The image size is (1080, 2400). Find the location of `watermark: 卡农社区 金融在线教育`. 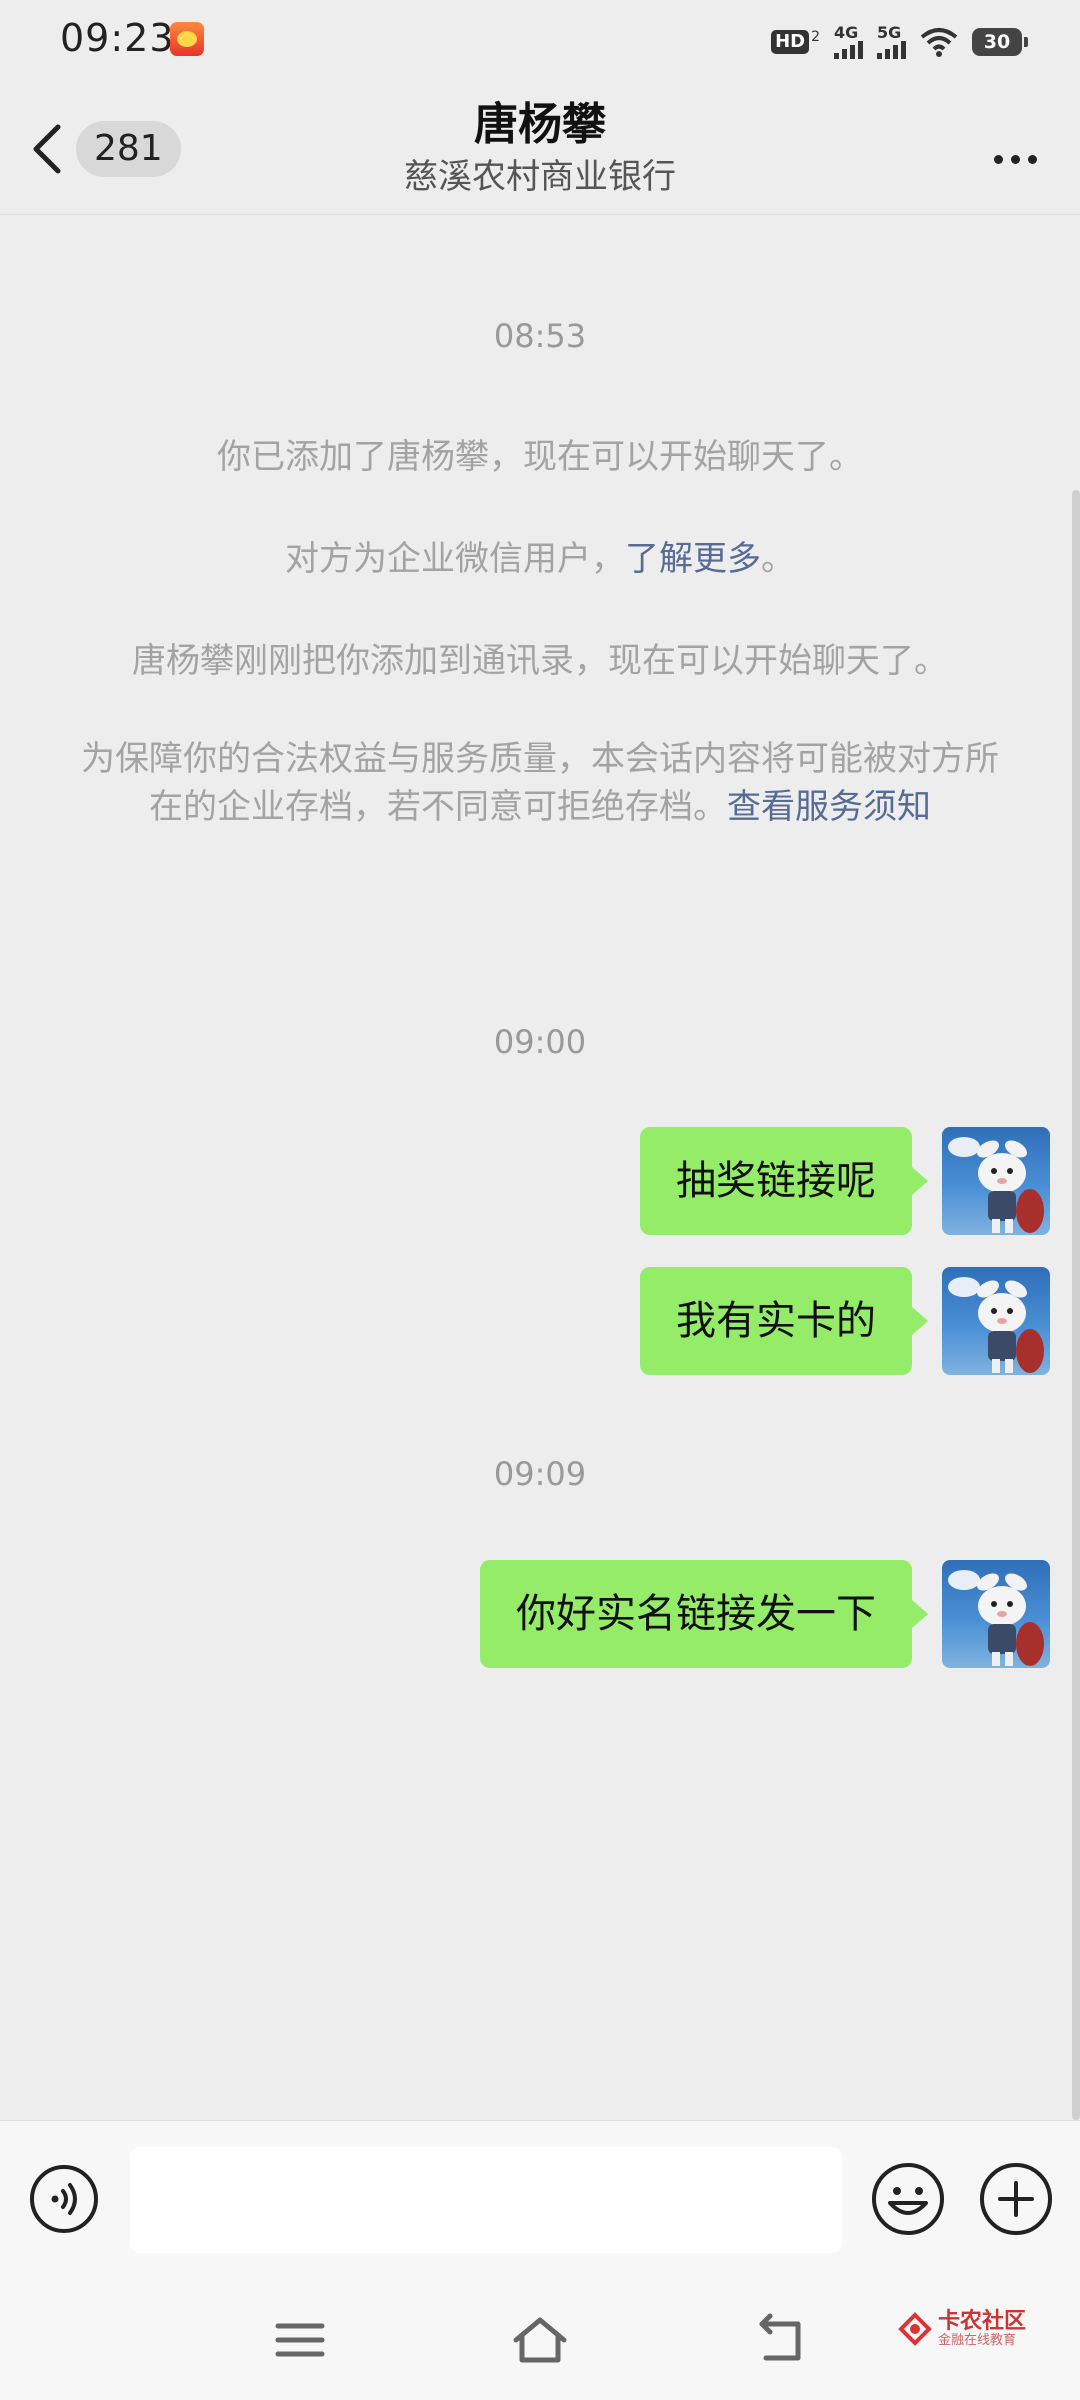

watermark: 卡农社区 金融在线教育 is located at coordinates (962, 2329).